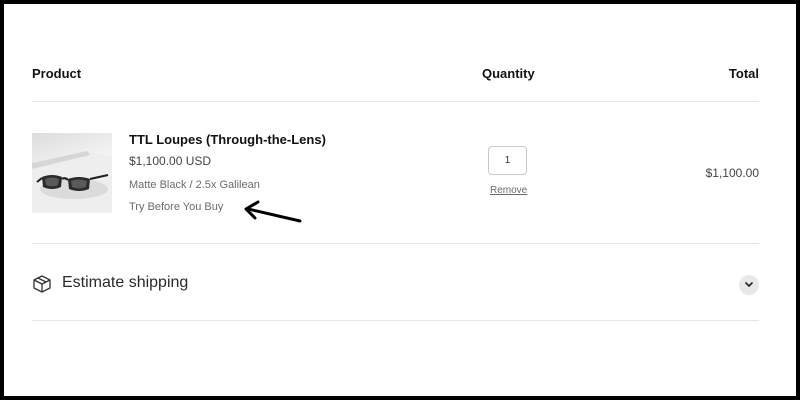 The height and width of the screenshot is (400, 800). Describe the element at coordinates (227, 139) in the screenshot. I see `product-title: TTL Loupes (Through-the-Lens)` at that location.